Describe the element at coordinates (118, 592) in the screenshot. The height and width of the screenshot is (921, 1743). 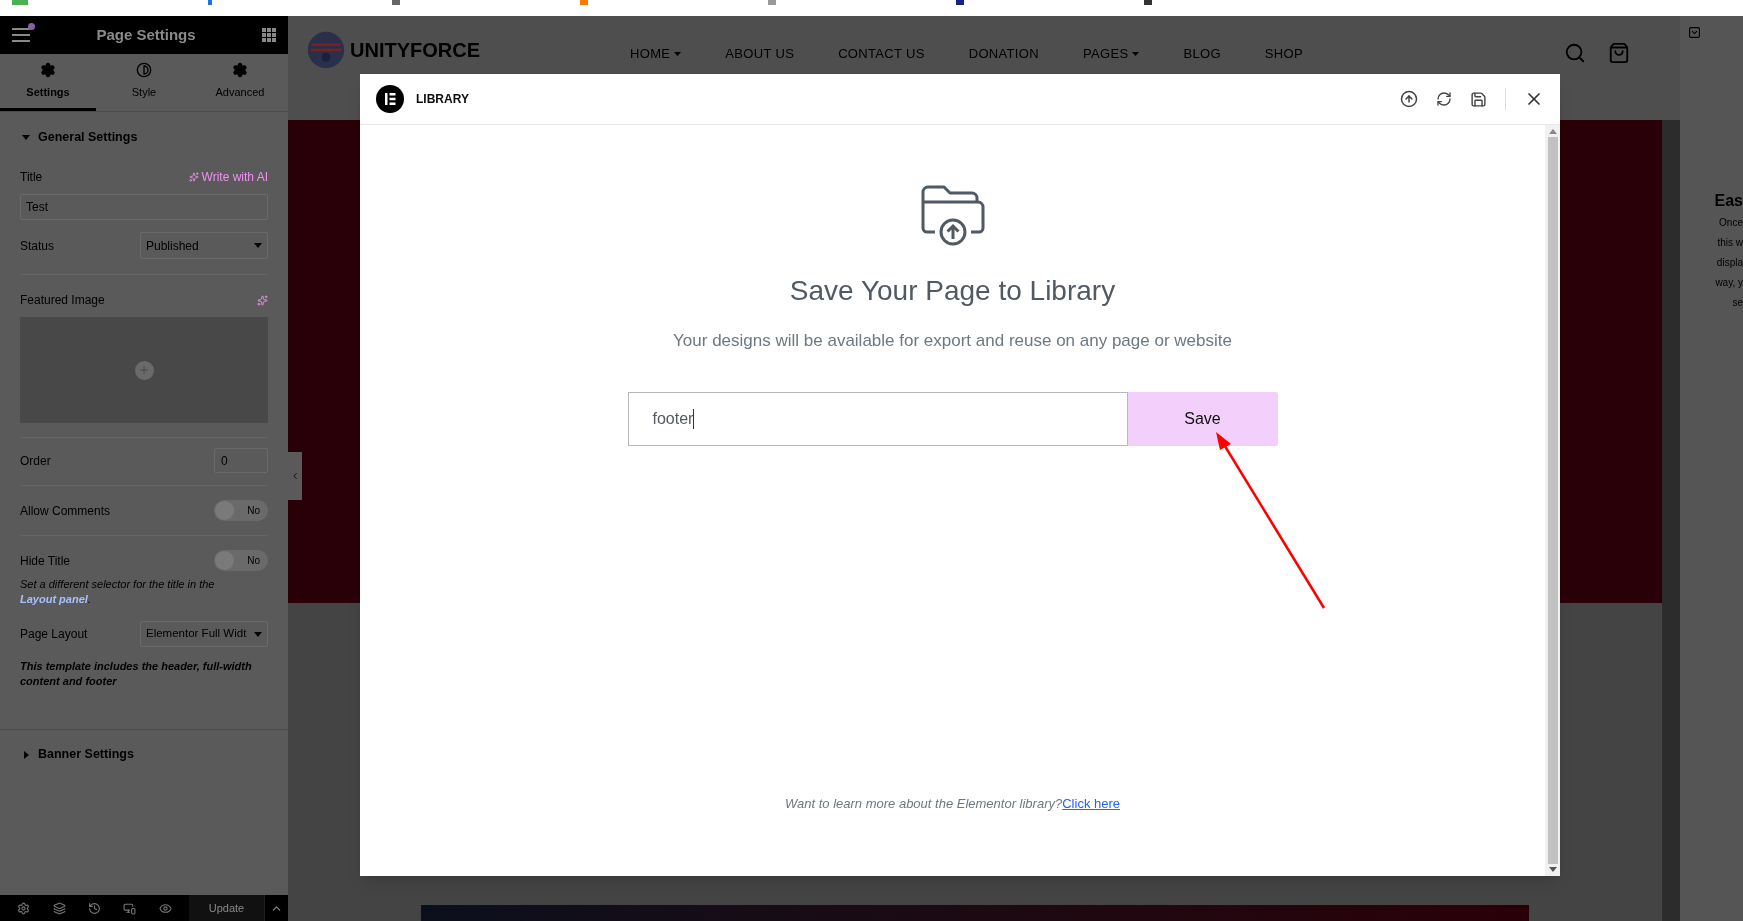
I see `help-text: Set a different selector for the title in the Layout panel.` at that location.